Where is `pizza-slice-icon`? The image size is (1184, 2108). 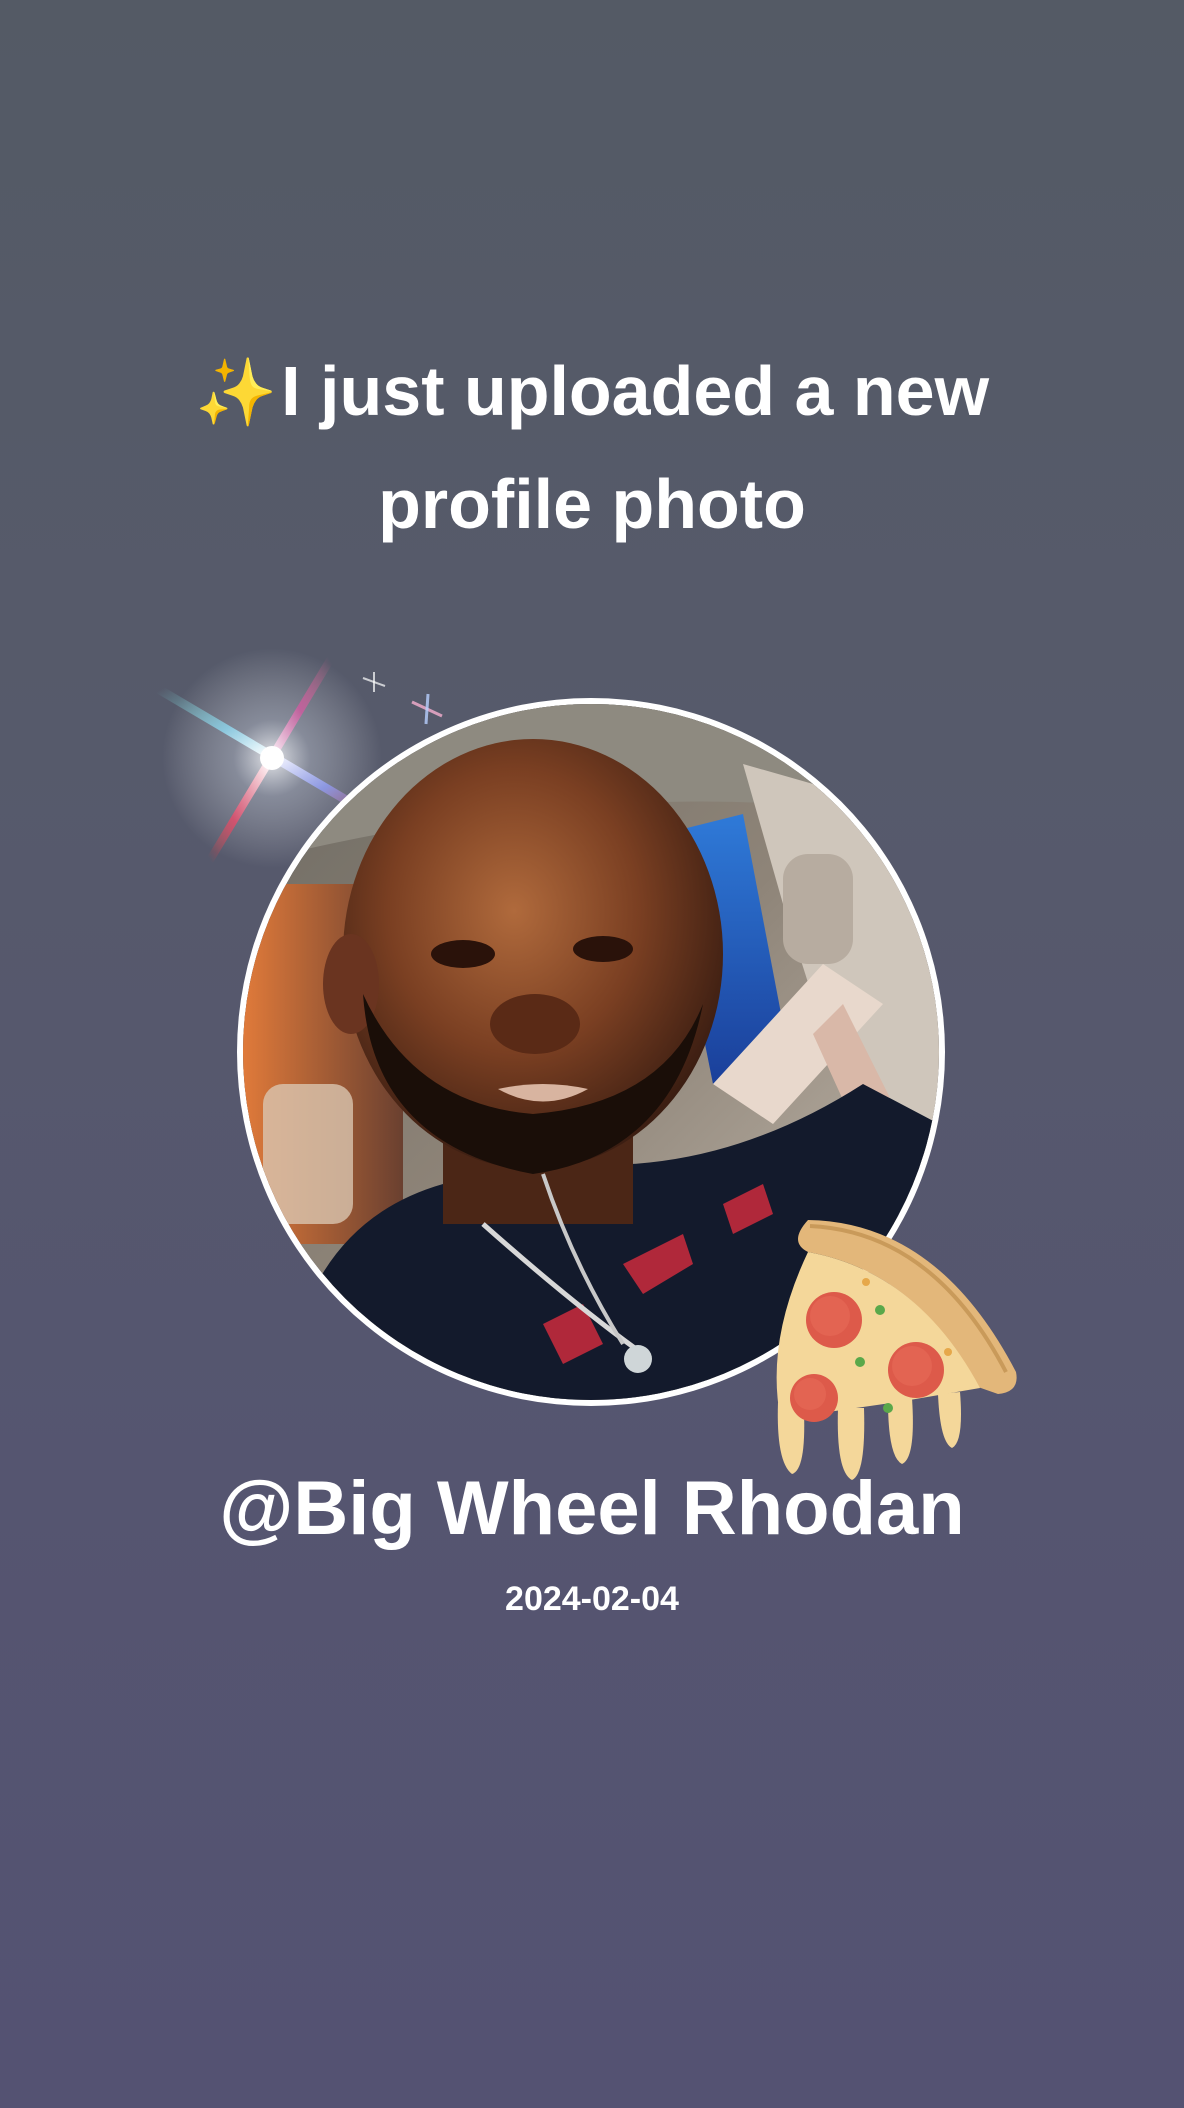 pizza-slice-icon is located at coordinates (896, 1350).